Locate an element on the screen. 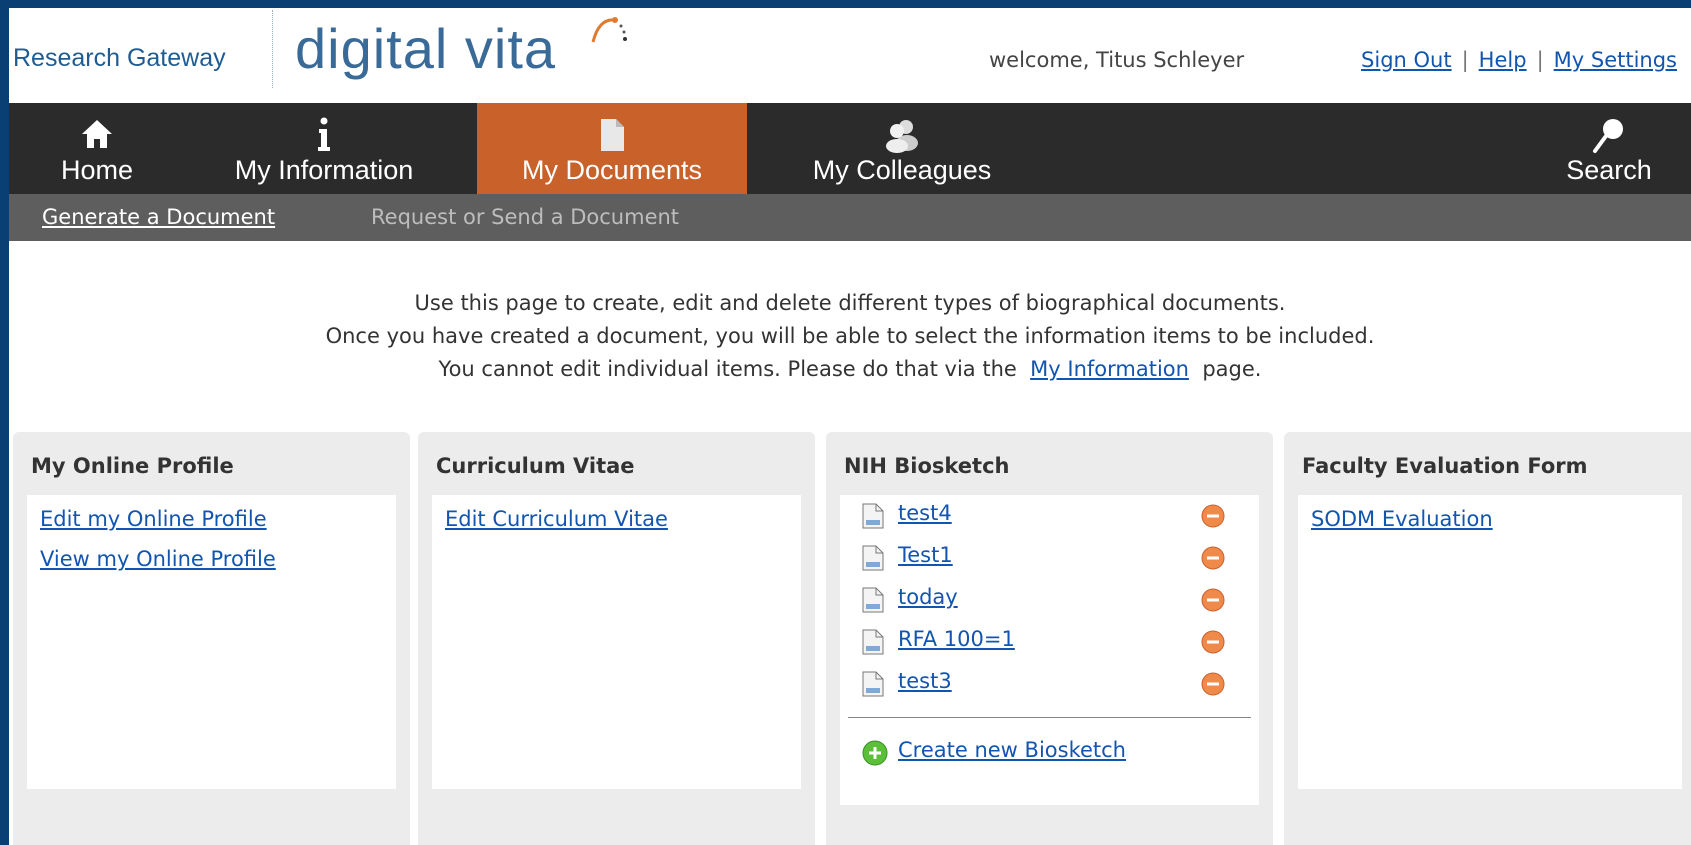  brand-research-gateway: Research Gateway is located at coordinates (119, 58).